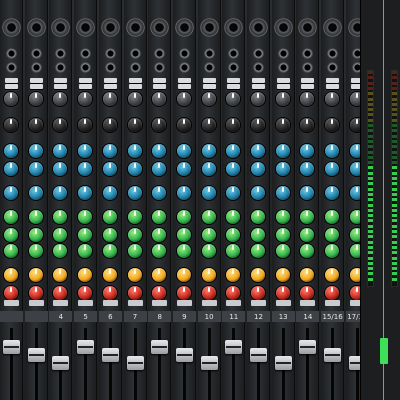 Image resolution: width=400 pixels, height=400 pixels. What do you see at coordinates (384, 351) in the screenshot?
I see `master-fader` at bounding box center [384, 351].